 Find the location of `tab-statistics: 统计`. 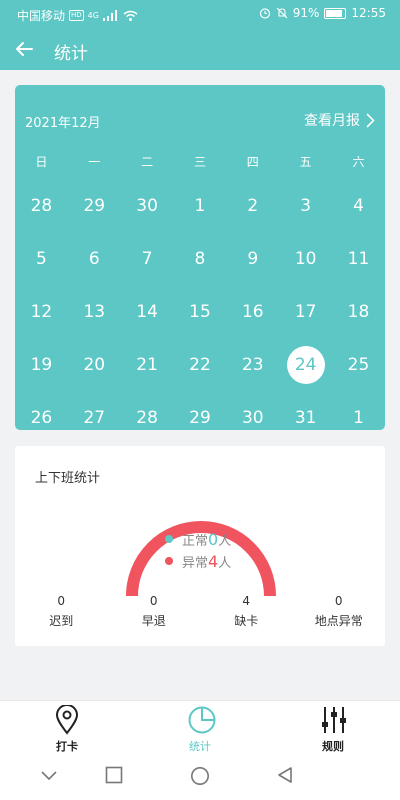

tab-statistics: 统计 is located at coordinates (200, 730).